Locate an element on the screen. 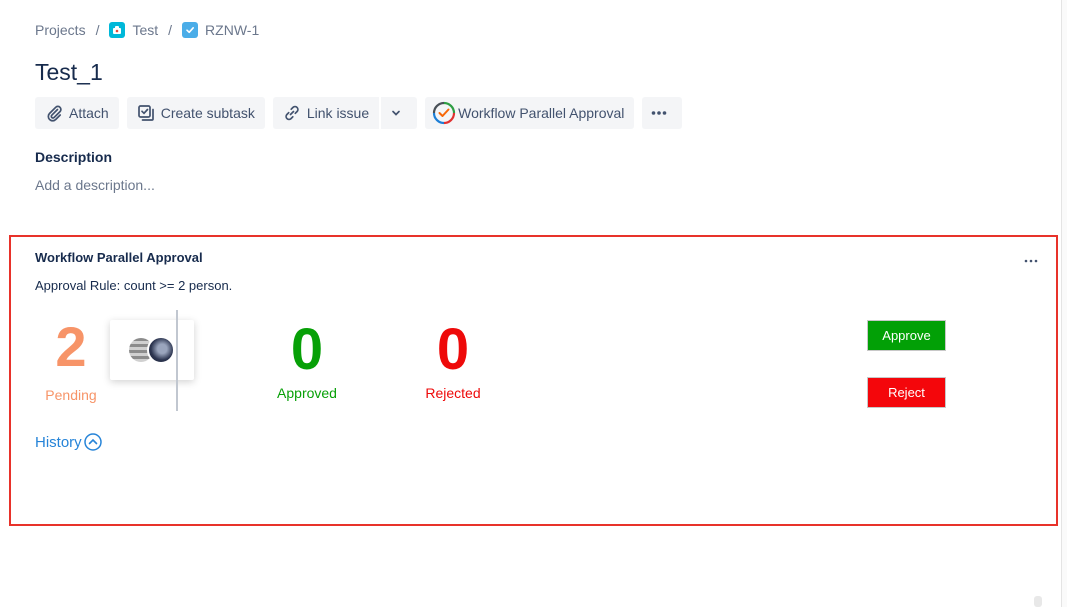 The image size is (1067, 607). workflow-approval-icon is located at coordinates (444, 113).